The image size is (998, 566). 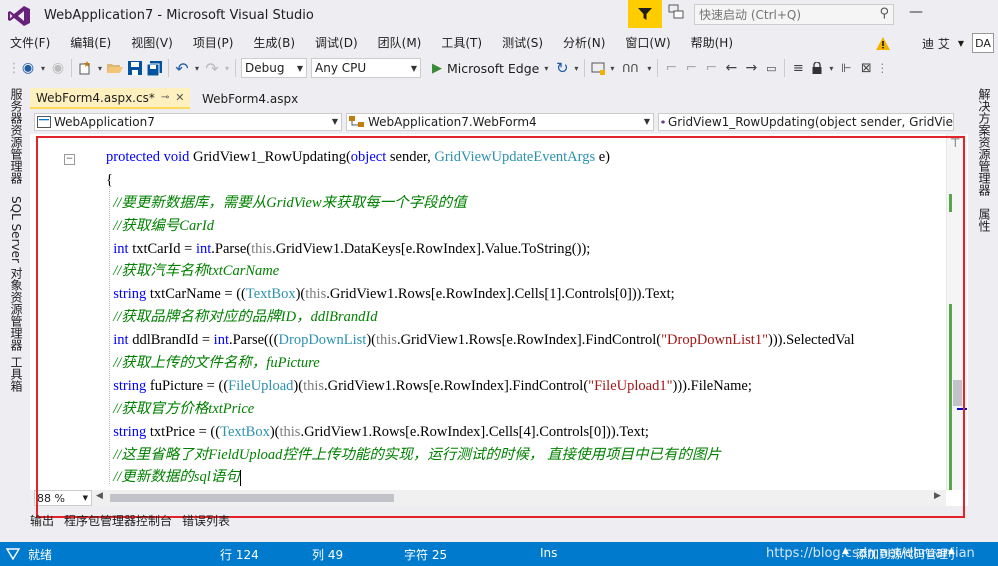 What do you see at coordinates (522, 42) in the screenshot?
I see `menu-test: 测试(S)` at bounding box center [522, 42].